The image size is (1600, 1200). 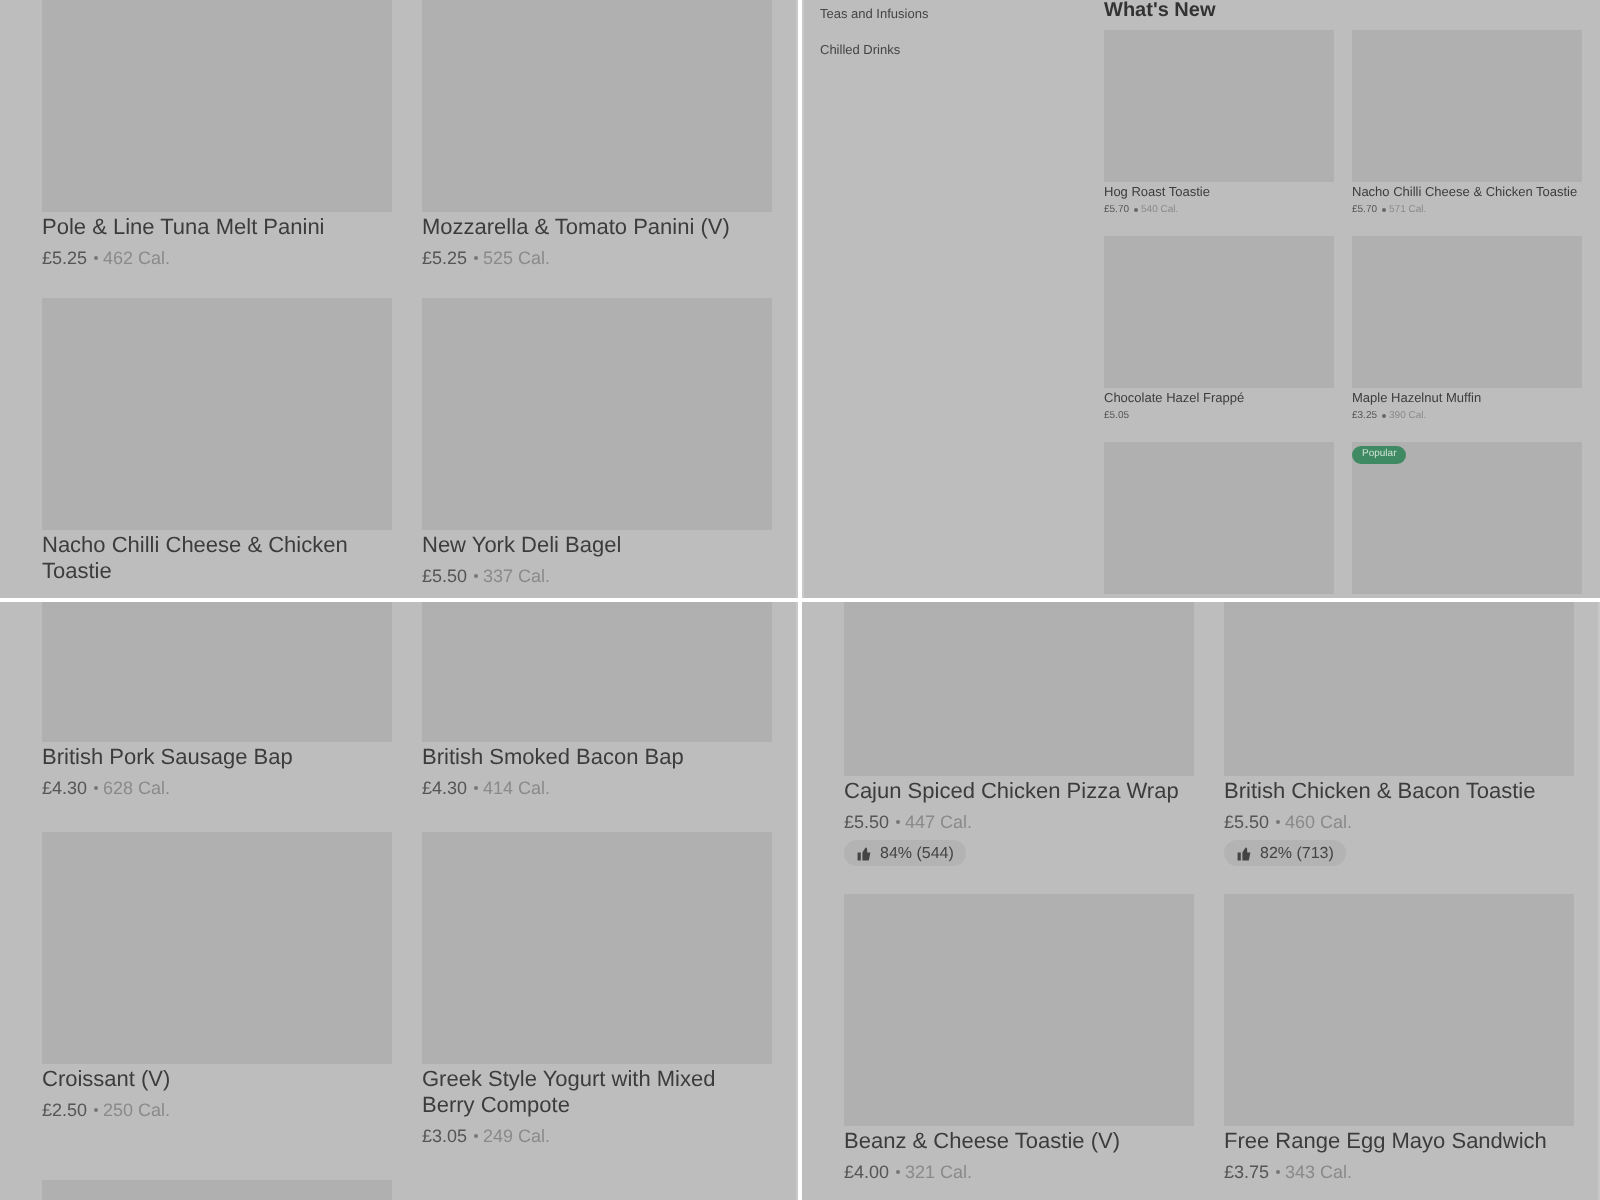 What do you see at coordinates (570, 1094) in the screenshot?
I see `item-title: Greek Style Yogurt with Mixed Berry Compote` at bounding box center [570, 1094].